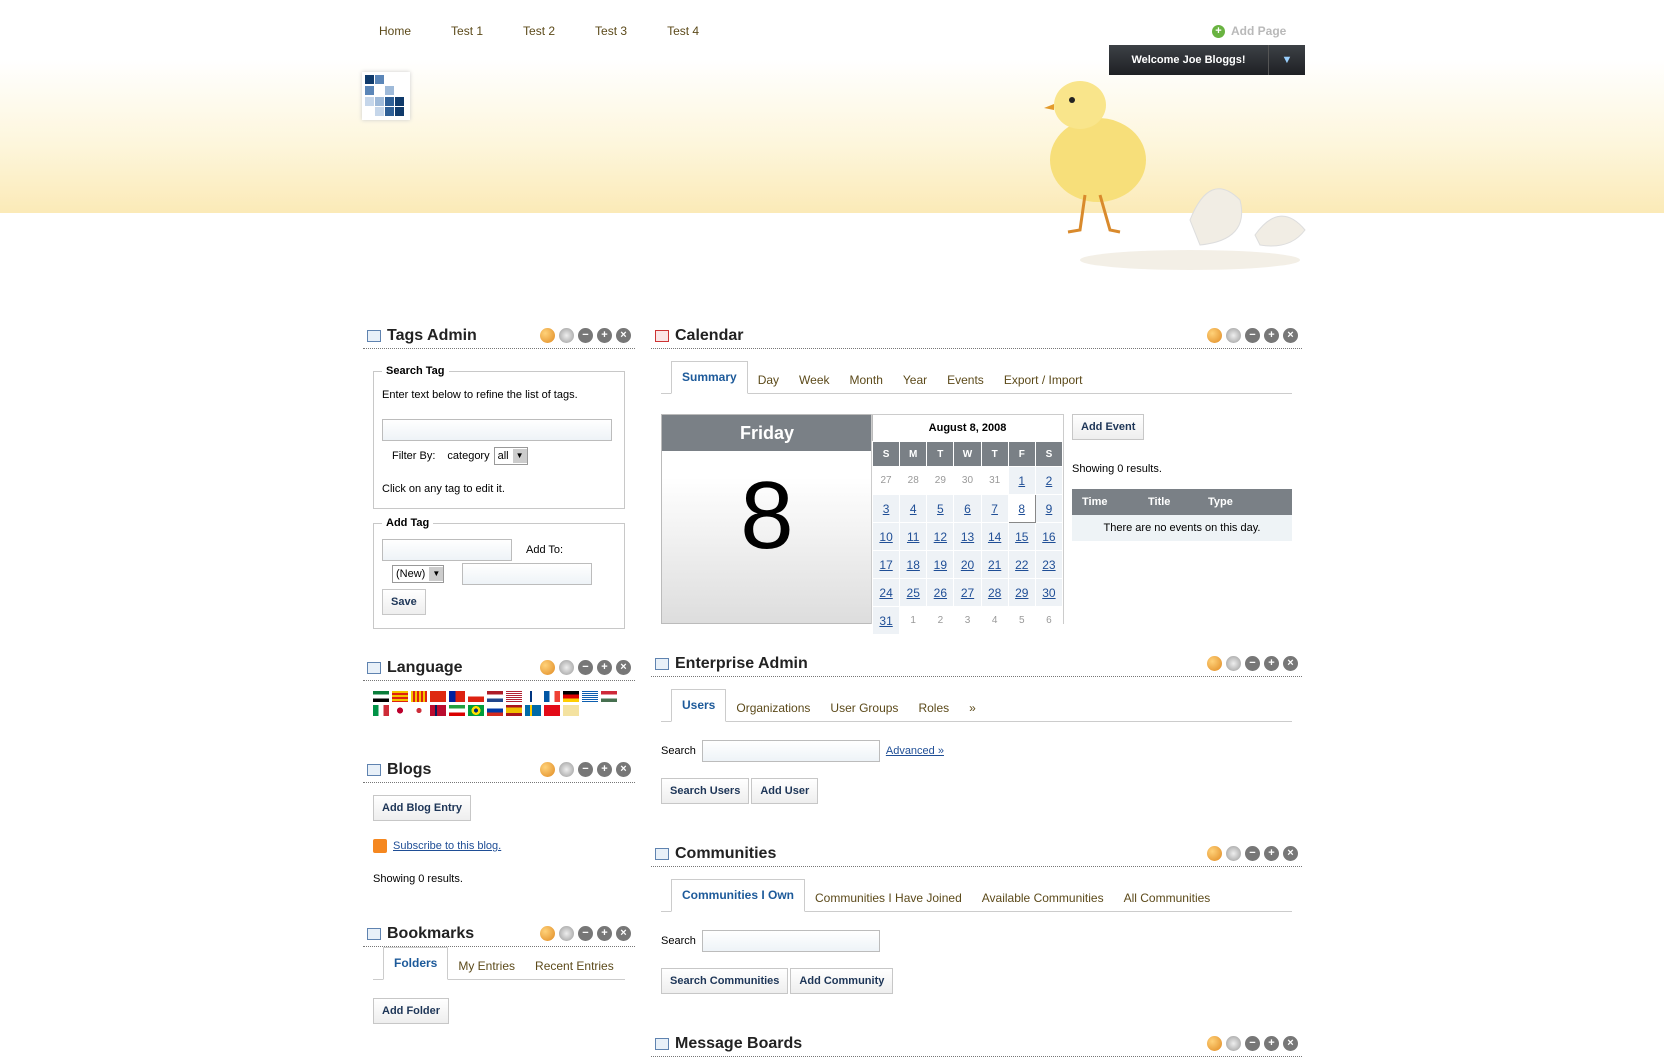  I want to click on calendar-day-link: 22, so click(1021, 565).